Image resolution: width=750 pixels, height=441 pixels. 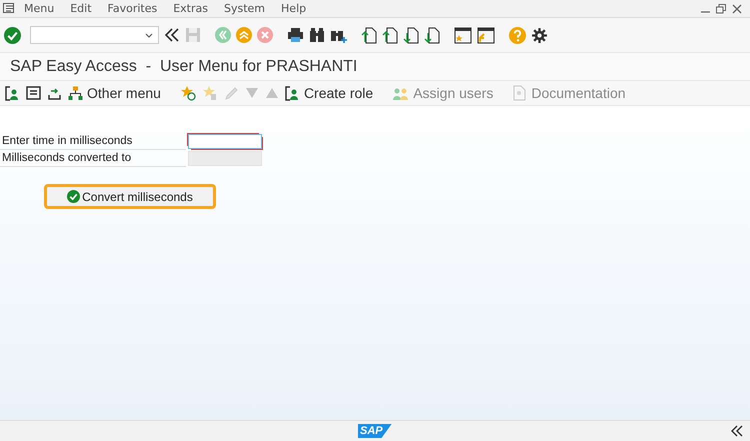 I want to click on close-icon, so click(x=737, y=9).